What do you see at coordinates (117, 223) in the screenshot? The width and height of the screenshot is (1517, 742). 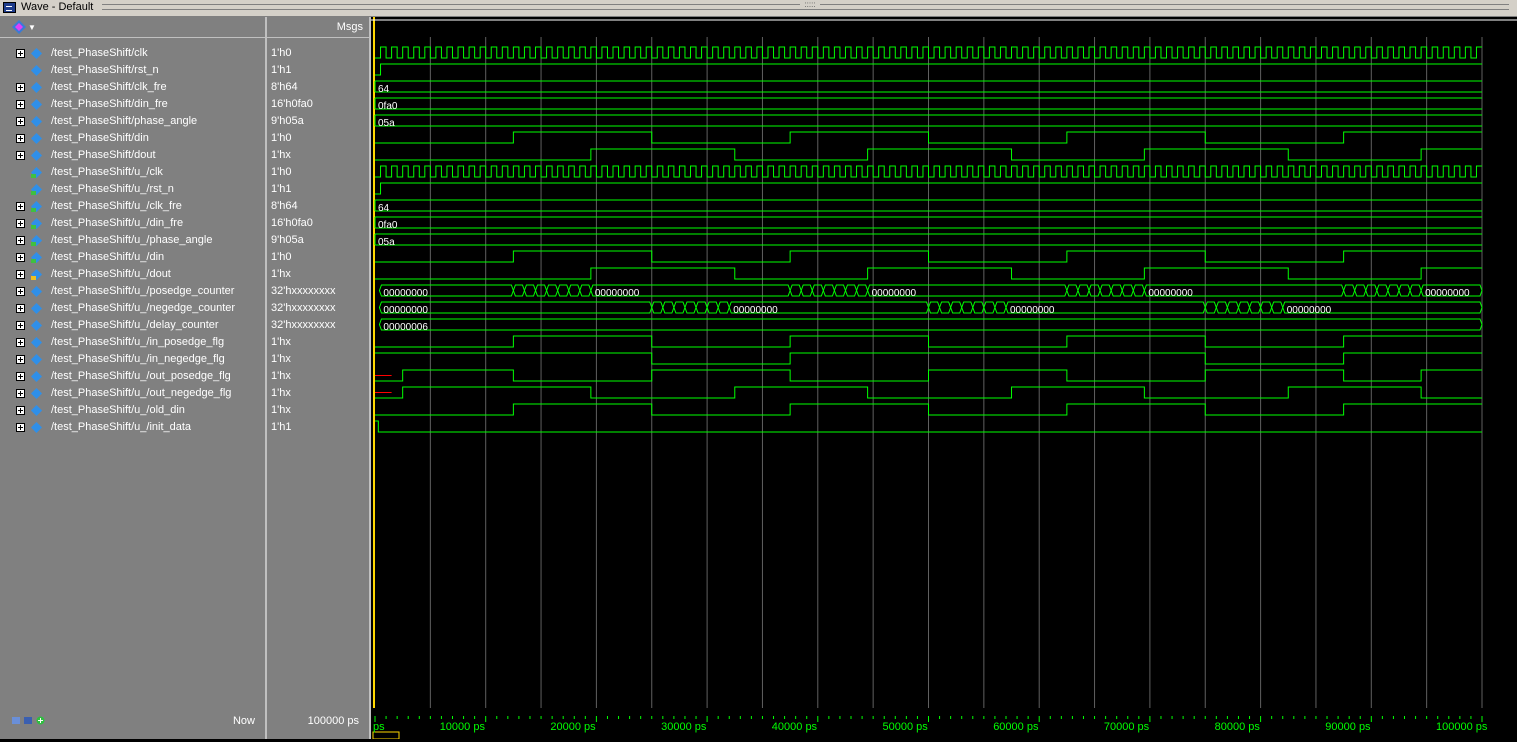 I see `signal-name: /test_PhaseShift/u_/din_fre` at bounding box center [117, 223].